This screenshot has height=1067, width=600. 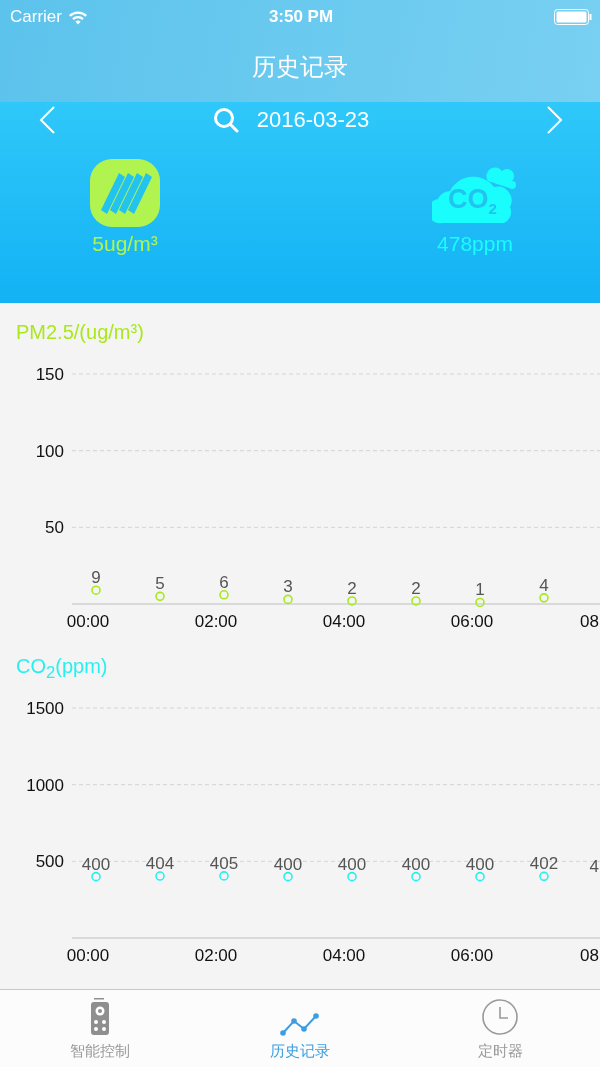 I want to click on y-axis-label: 1000, so click(x=45, y=785).